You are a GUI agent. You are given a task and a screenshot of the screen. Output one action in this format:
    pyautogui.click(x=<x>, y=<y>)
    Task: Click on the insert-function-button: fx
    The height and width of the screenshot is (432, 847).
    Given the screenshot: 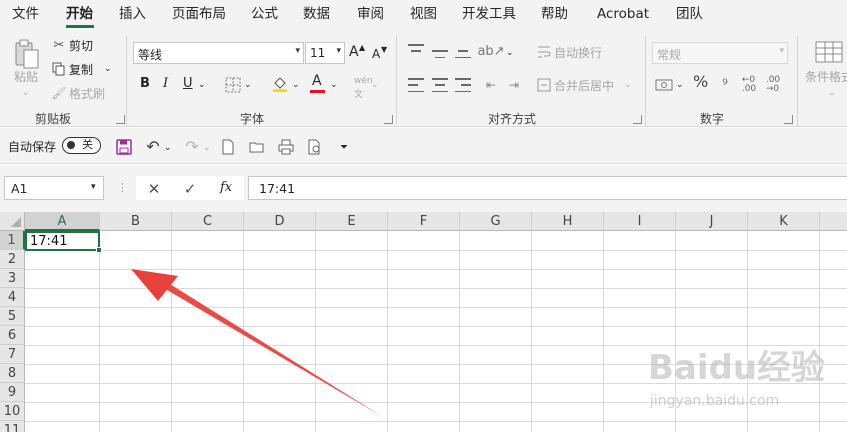 What is the action you would take?
    pyautogui.click(x=226, y=188)
    